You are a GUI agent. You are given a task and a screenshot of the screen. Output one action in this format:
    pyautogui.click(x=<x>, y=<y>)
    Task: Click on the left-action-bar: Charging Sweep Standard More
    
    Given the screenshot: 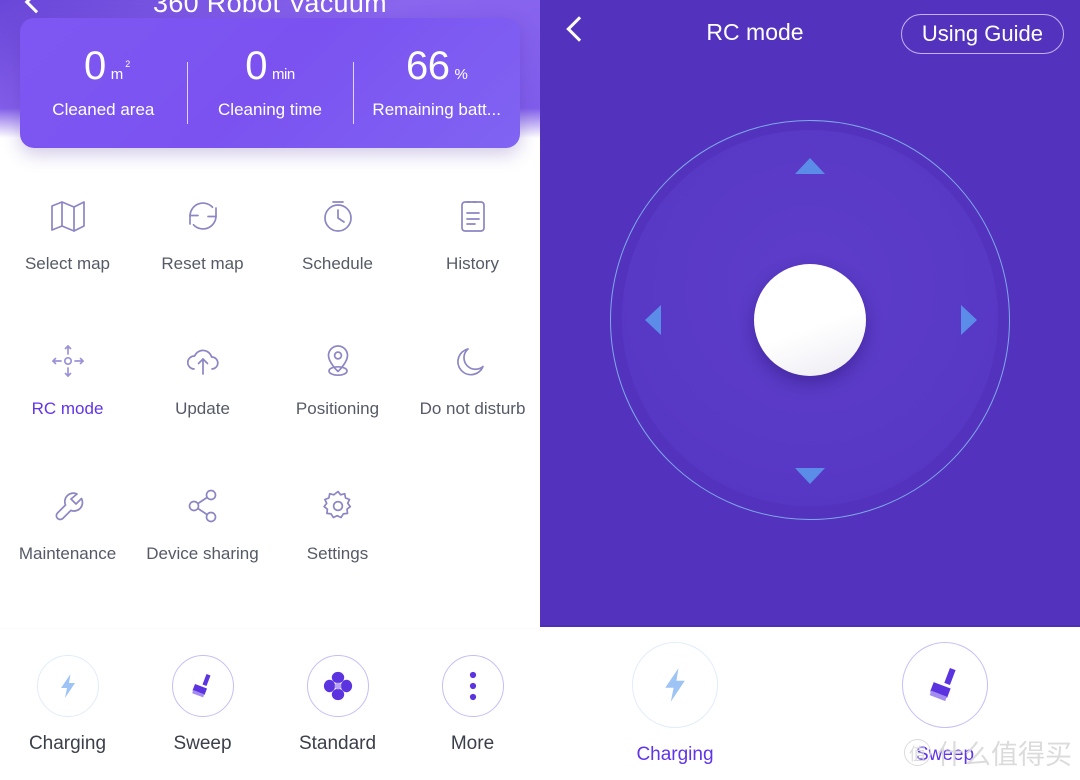 What is the action you would take?
    pyautogui.click(x=270, y=704)
    